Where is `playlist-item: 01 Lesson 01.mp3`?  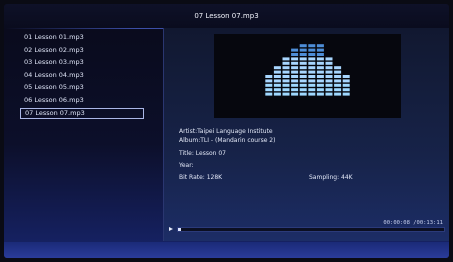 playlist-item: 01 Lesson 01.mp3 is located at coordinates (82, 37).